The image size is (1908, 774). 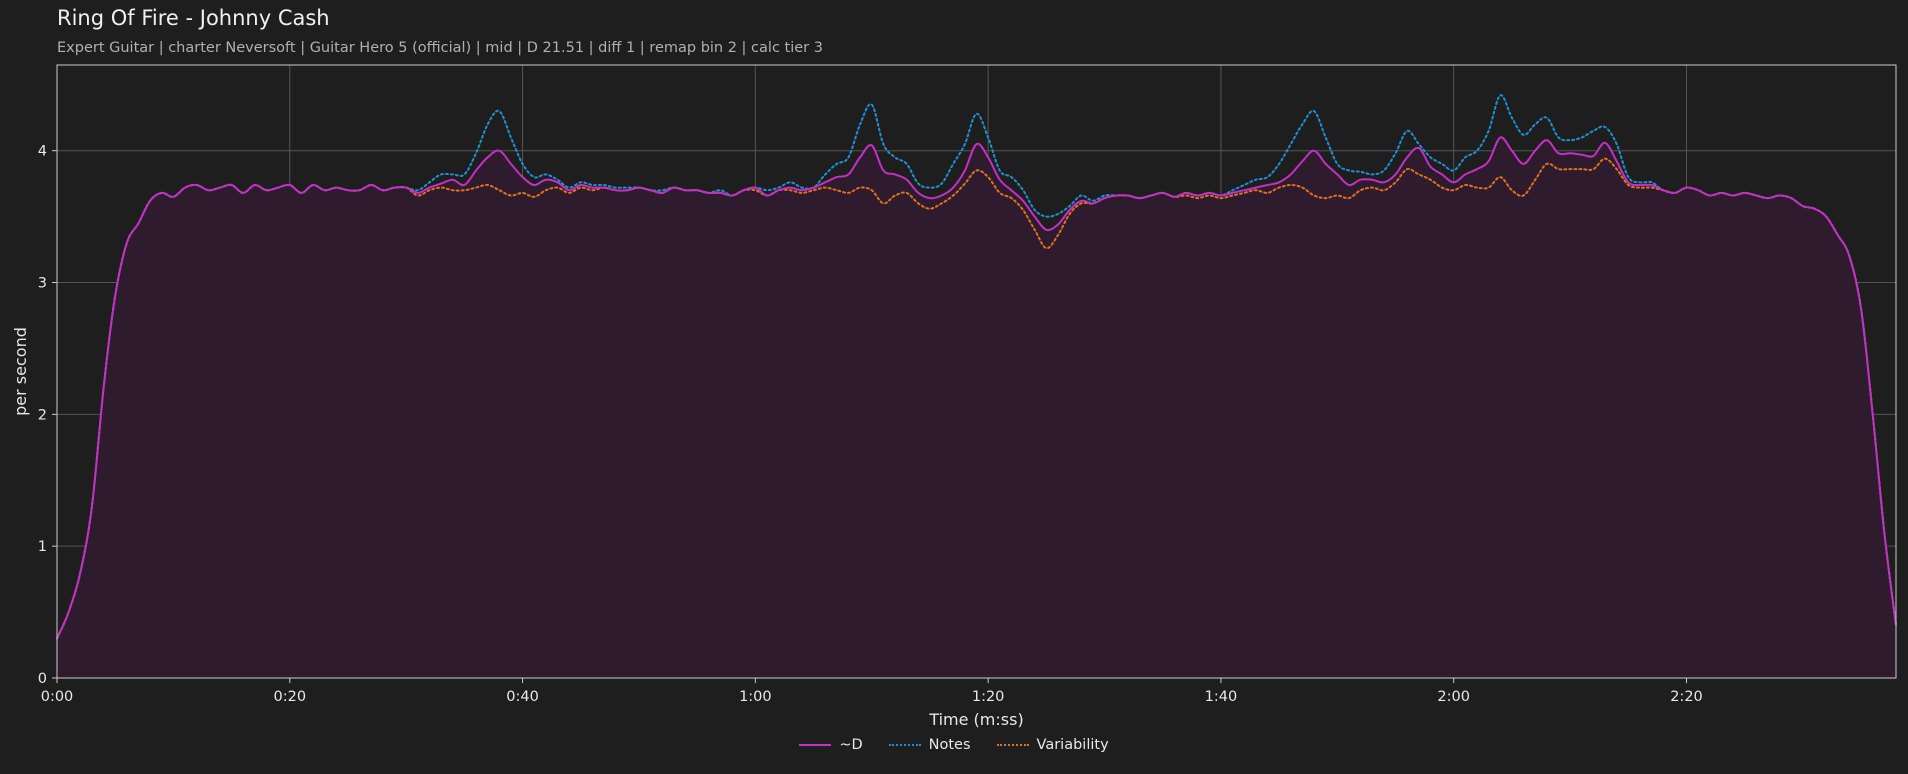 I want to click on legend: ~D Notes Variability, so click(x=954, y=745).